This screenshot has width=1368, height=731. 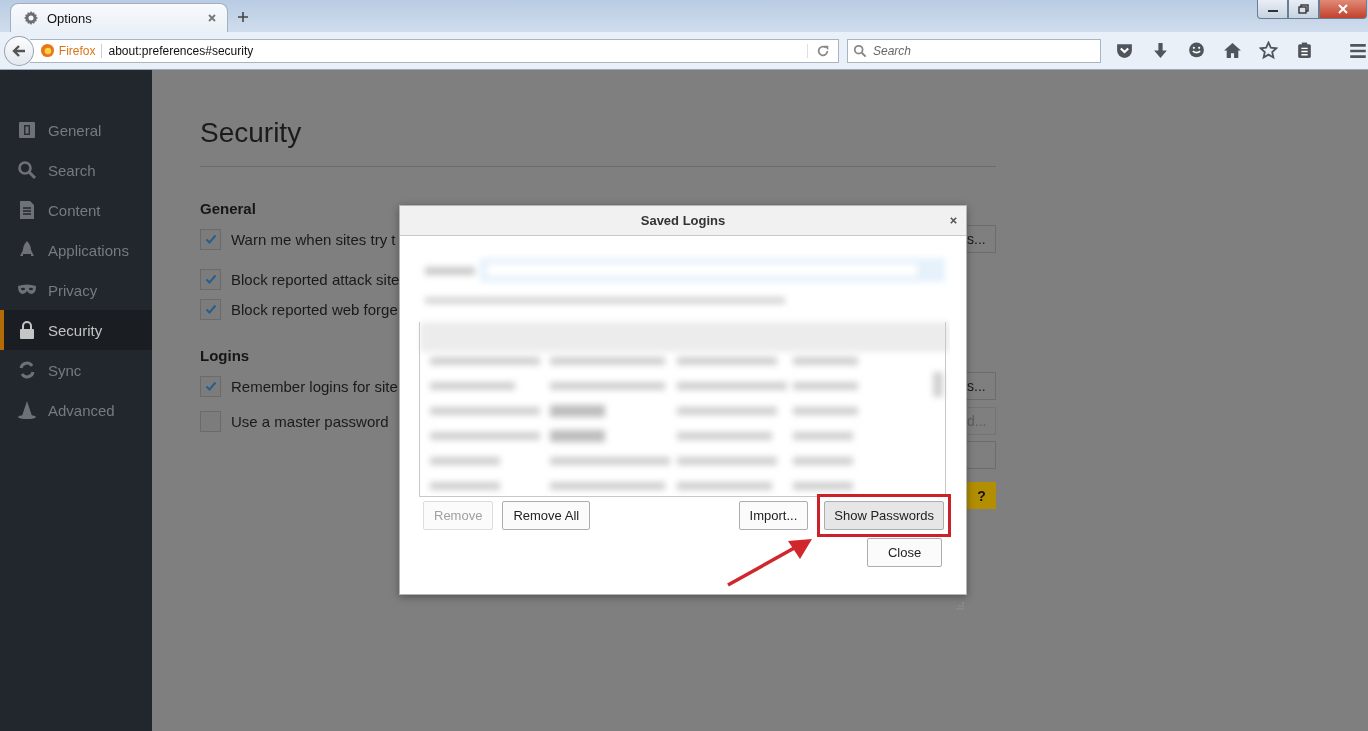 What do you see at coordinates (313, 239) in the screenshot?
I see `checkbox-label: Warn me when sites try t` at bounding box center [313, 239].